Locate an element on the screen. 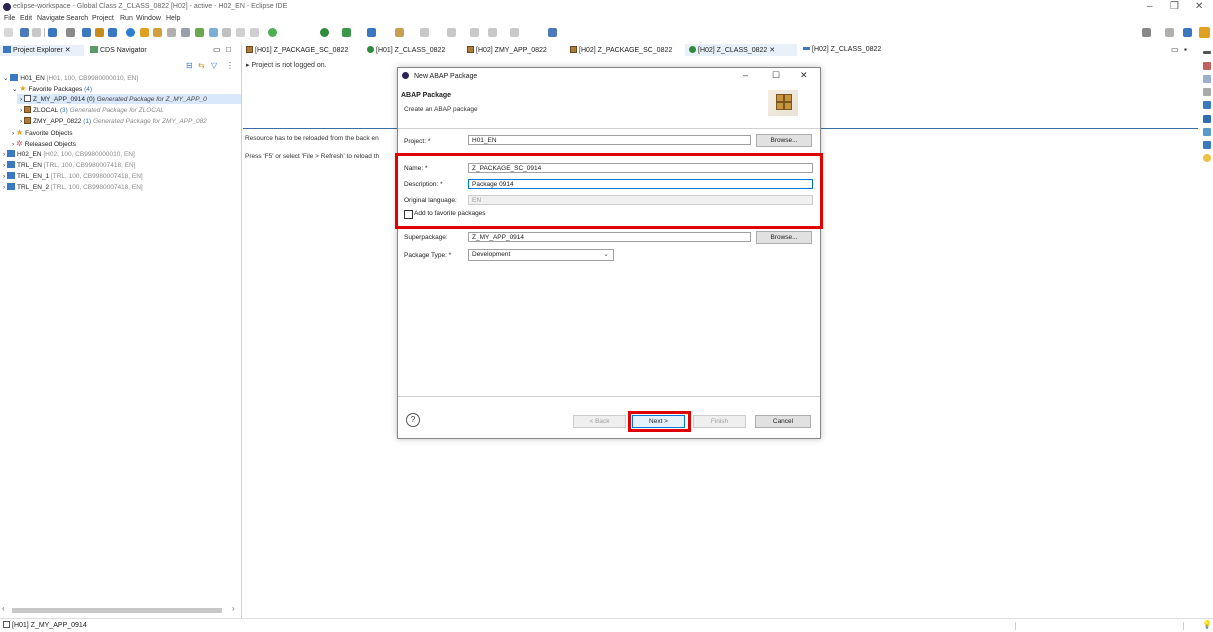 This screenshot has width=1213, height=632. editor-tab-h01-class: [H01] Z_CLASS_0822 is located at coordinates (410, 50).